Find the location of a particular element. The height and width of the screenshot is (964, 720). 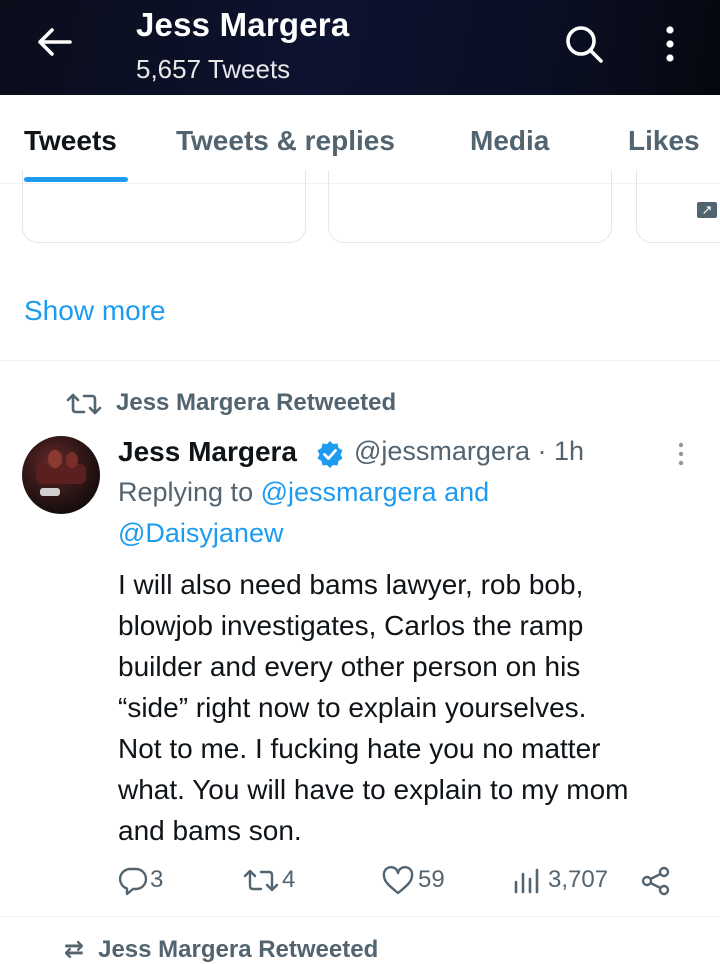

share-icon is located at coordinates (655, 881).